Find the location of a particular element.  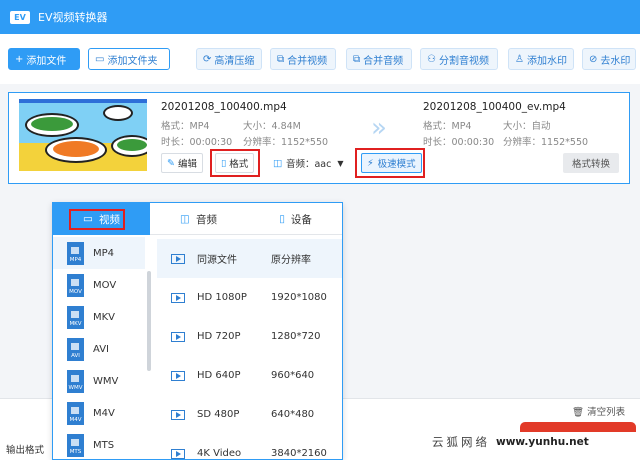

output-format: 格式：MP4 is located at coordinates (447, 126).